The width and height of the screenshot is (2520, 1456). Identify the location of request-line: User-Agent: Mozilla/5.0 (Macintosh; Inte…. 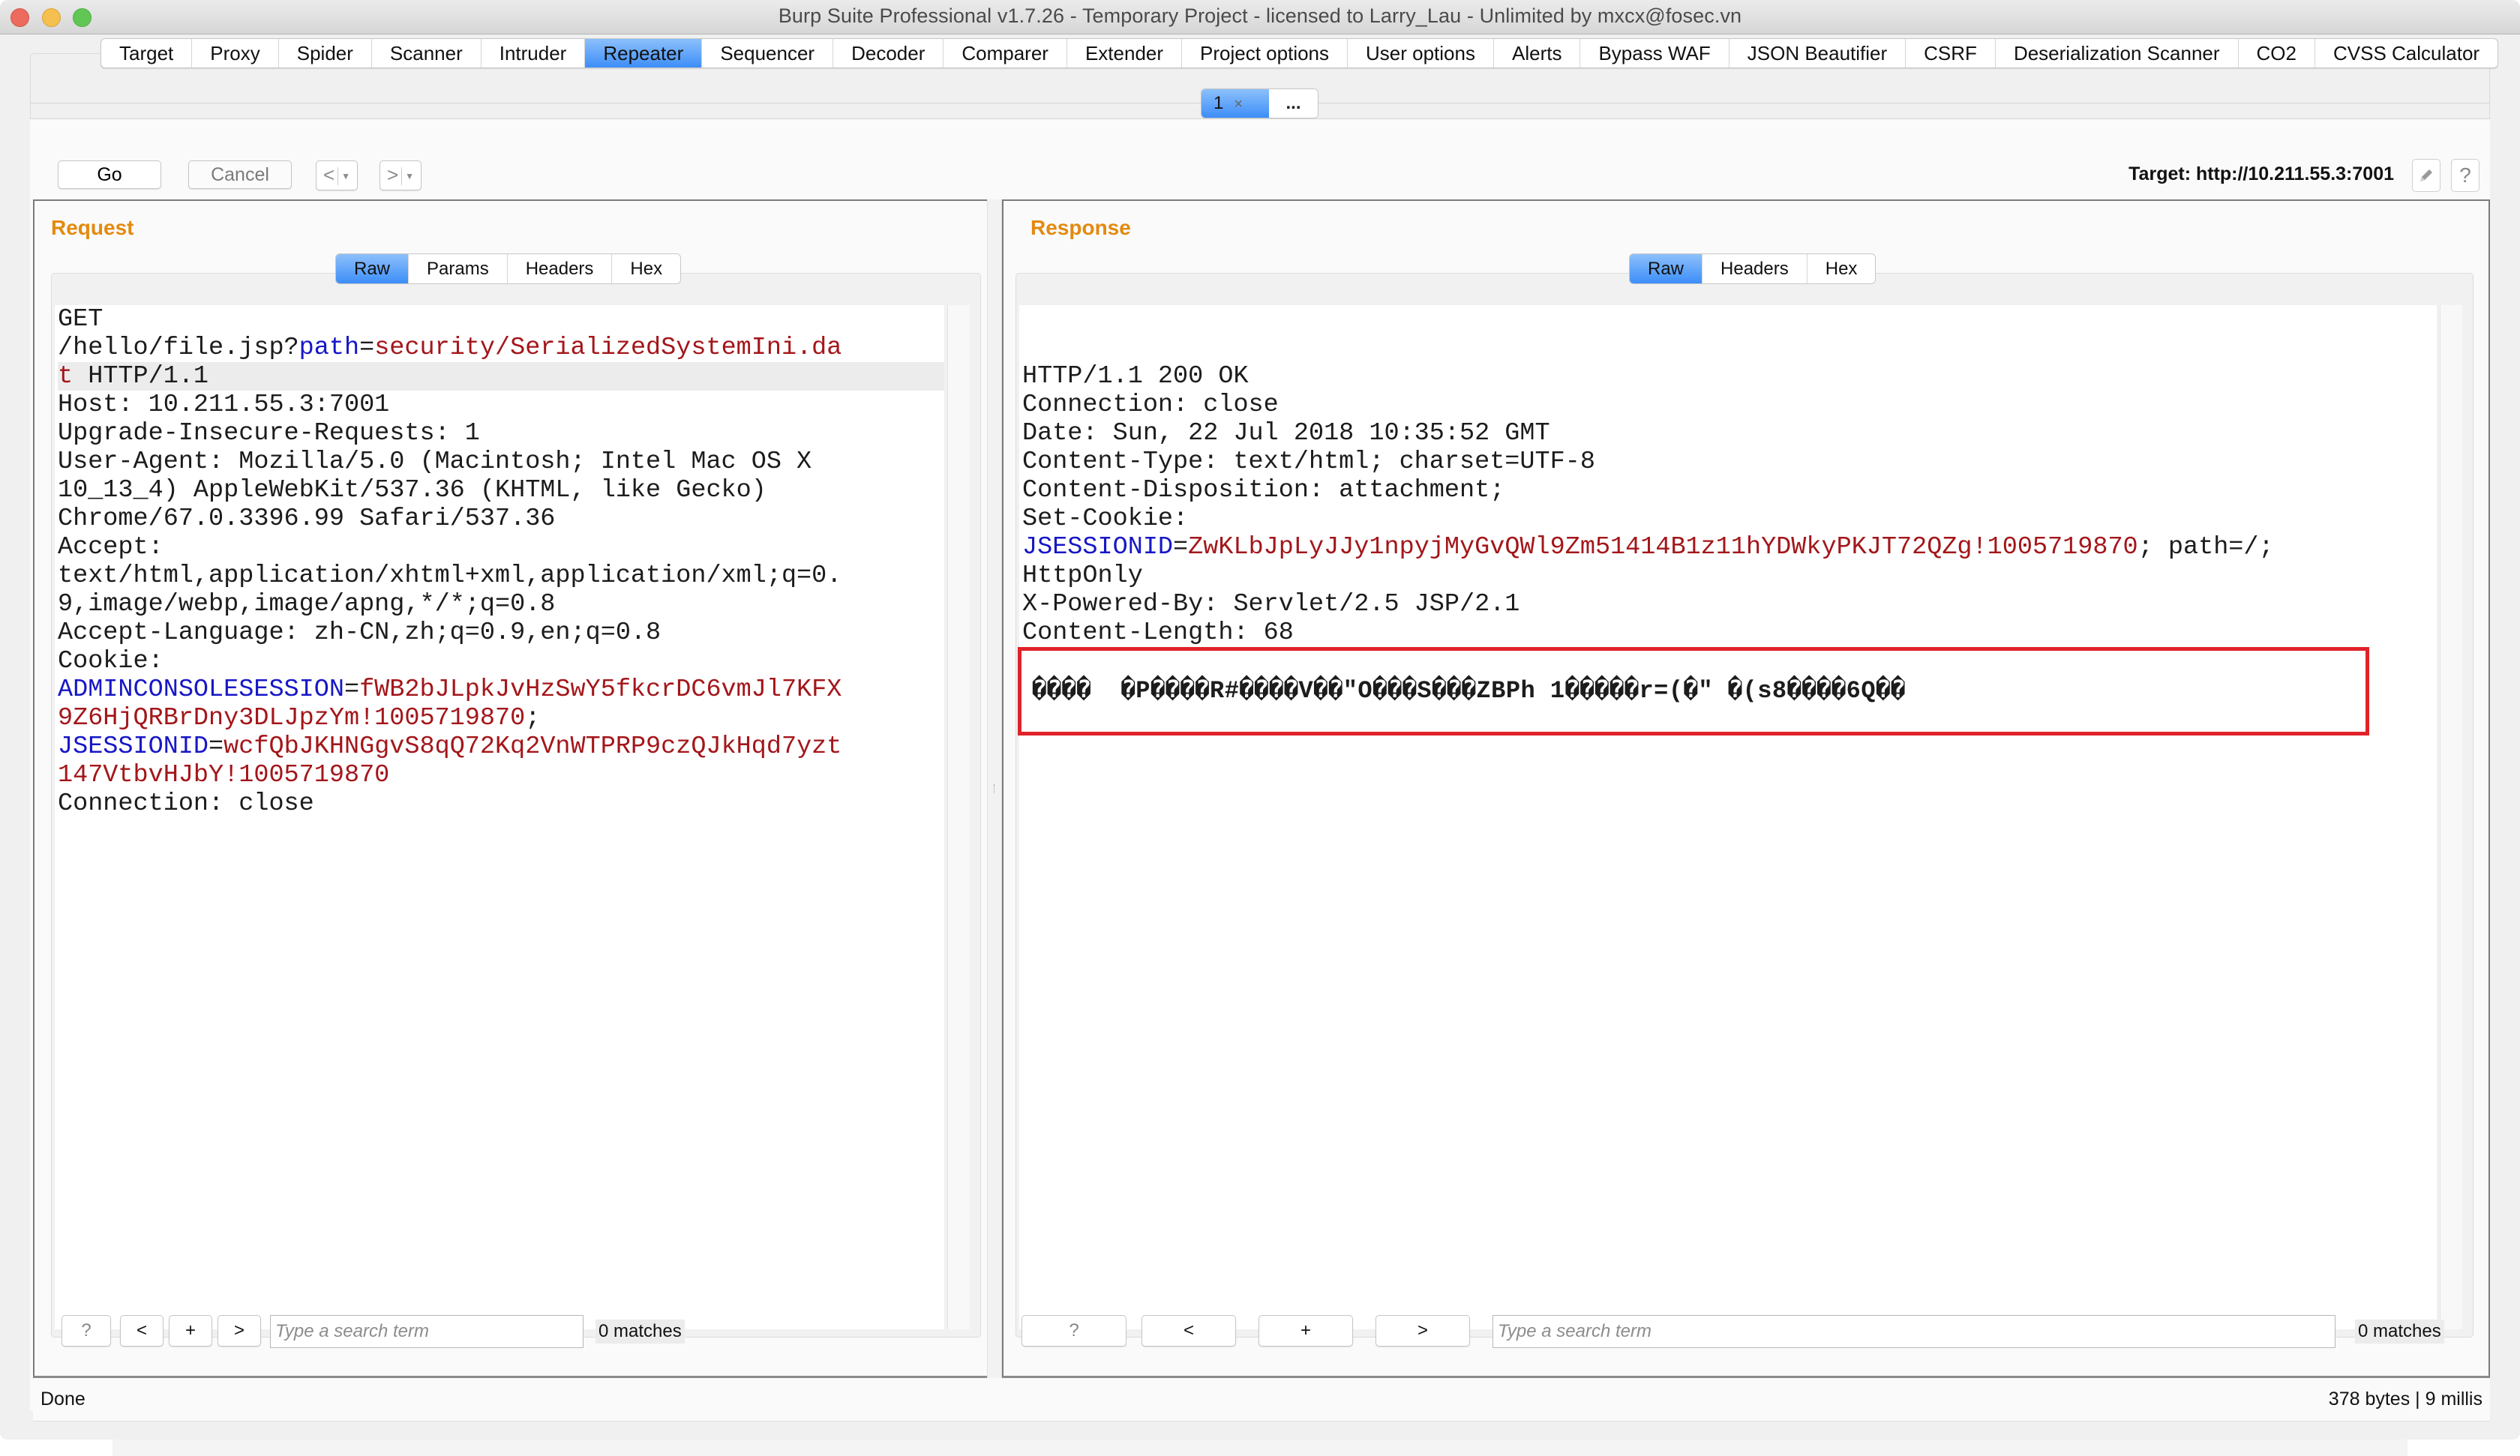
(501, 462).